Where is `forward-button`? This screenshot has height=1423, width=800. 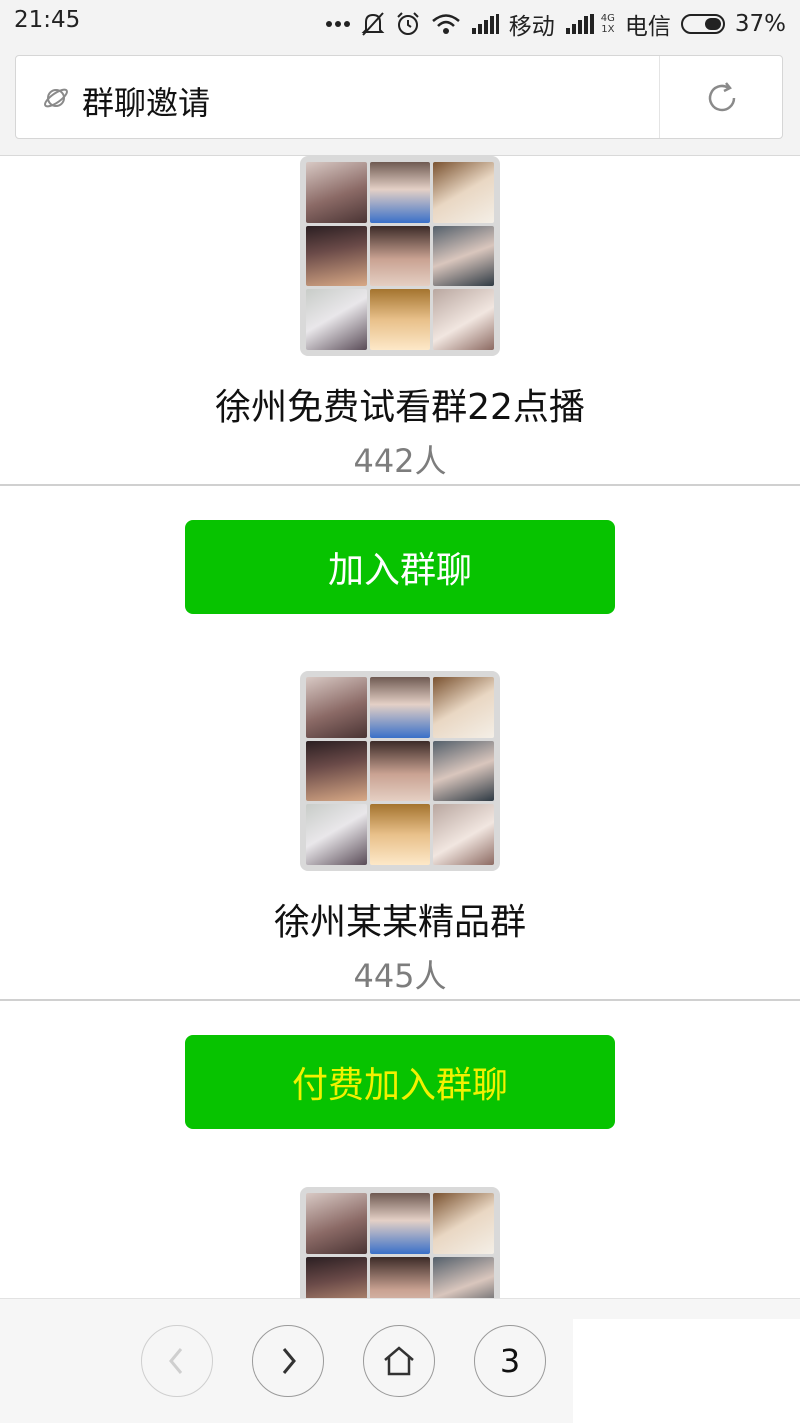 forward-button is located at coordinates (288, 1361).